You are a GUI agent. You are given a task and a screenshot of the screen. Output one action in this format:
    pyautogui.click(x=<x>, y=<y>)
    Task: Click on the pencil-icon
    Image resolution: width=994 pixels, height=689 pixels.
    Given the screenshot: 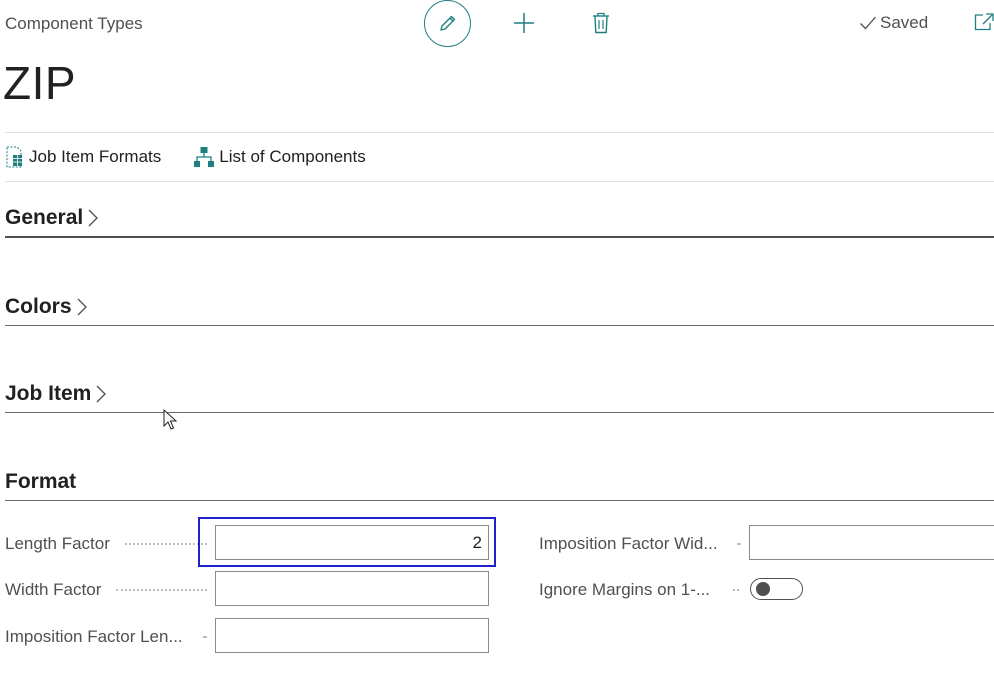 What is the action you would take?
    pyautogui.click(x=447, y=23)
    